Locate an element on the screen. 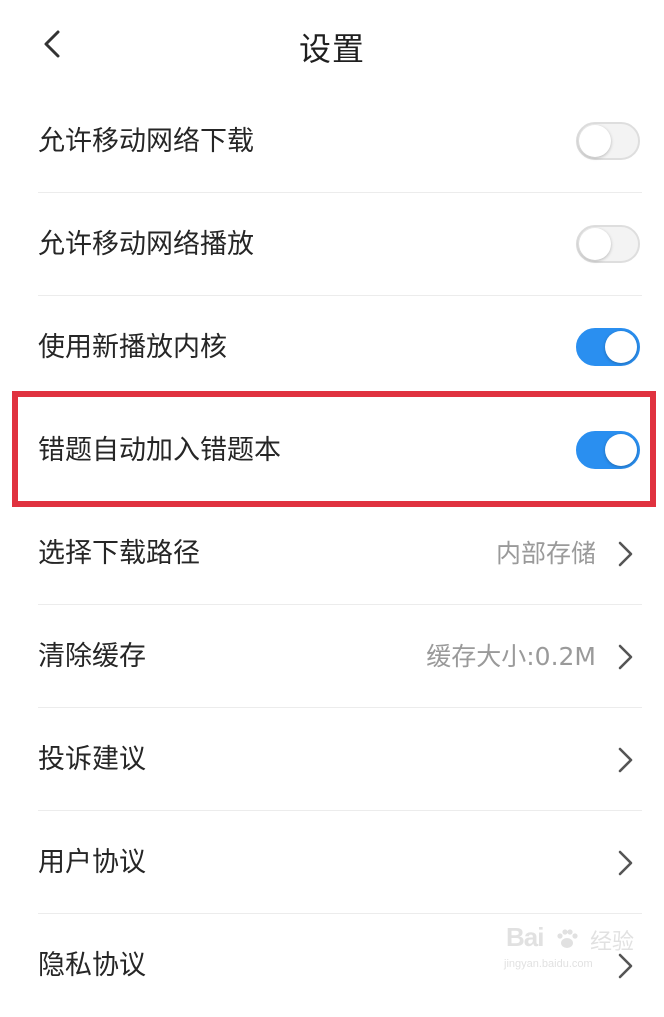 The width and height of the screenshot is (664, 1017). auto-add-mistakes-toggle is located at coordinates (608, 450).